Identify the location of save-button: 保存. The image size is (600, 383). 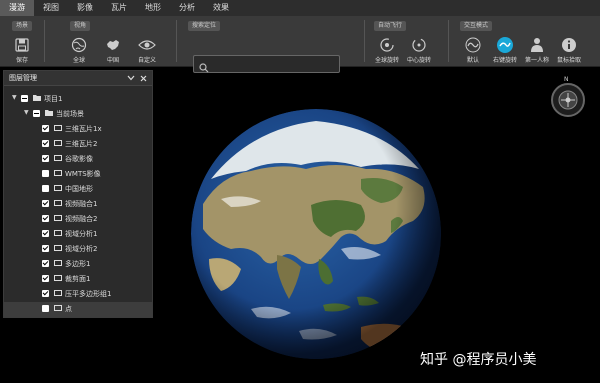
(22, 51).